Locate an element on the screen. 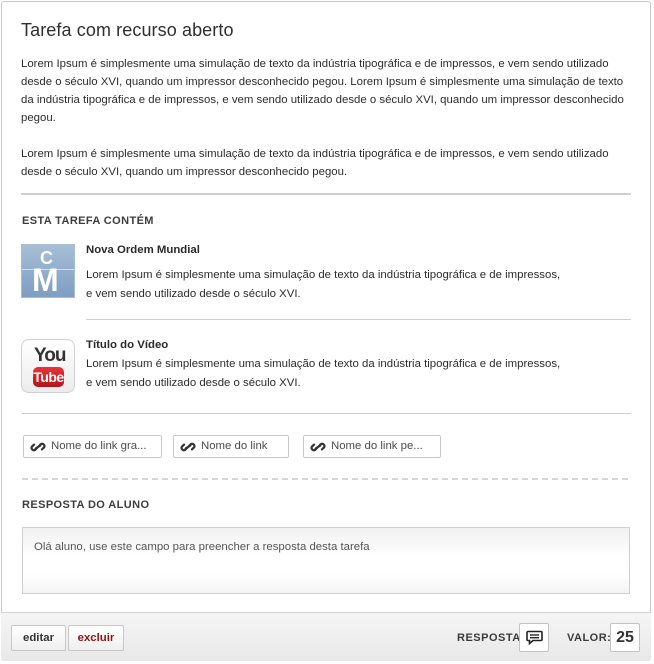  value-label: VALOR: is located at coordinates (589, 638).